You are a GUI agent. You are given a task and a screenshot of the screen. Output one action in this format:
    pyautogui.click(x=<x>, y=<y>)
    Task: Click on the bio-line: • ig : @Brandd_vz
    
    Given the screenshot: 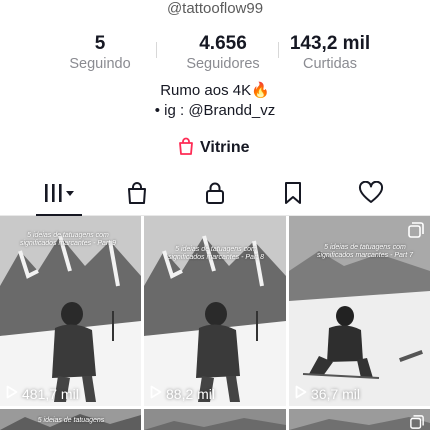 What is the action you would take?
    pyautogui.click(x=215, y=111)
    